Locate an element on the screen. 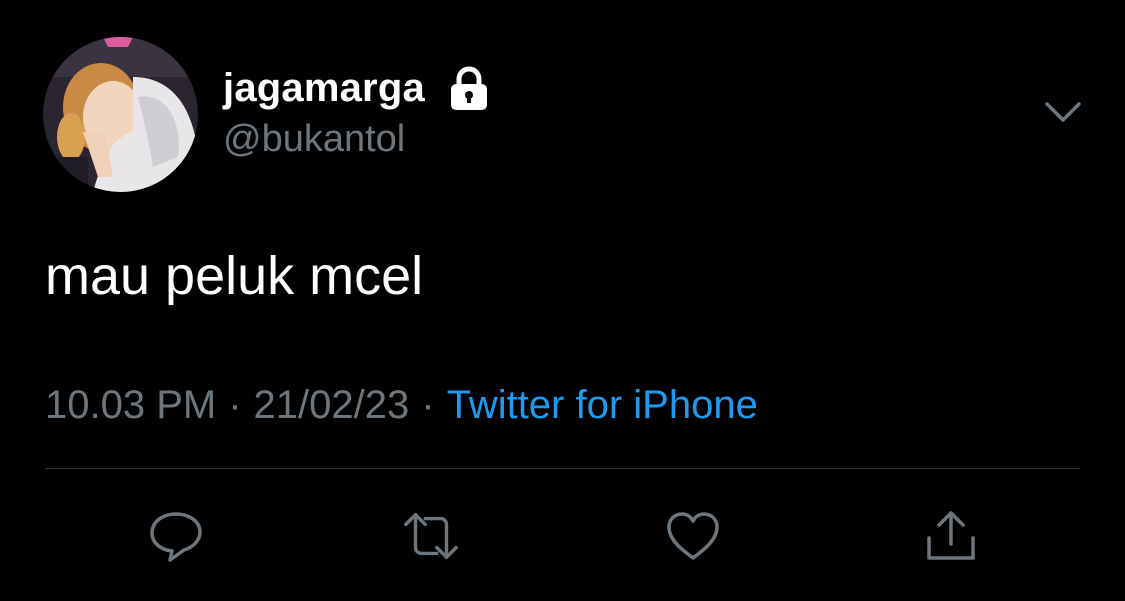 This screenshot has width=1125, height=601. retweet-button is located at coordinates (431, 536).